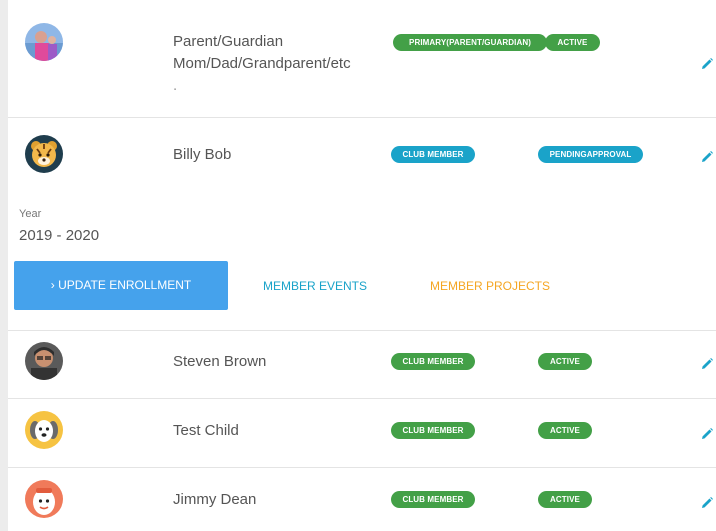  I want to click on character-avatar-icon, so click(44, 499).